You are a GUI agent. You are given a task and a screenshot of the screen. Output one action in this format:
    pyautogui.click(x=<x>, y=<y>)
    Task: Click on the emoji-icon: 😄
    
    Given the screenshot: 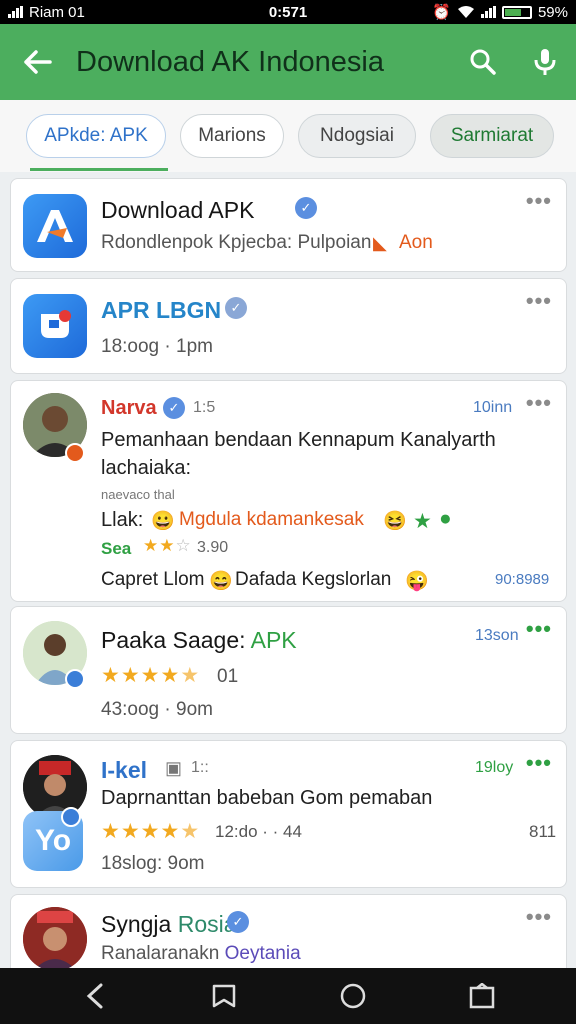 What is the action you would take?
    pyautogui.click(x=221, y=581)
    